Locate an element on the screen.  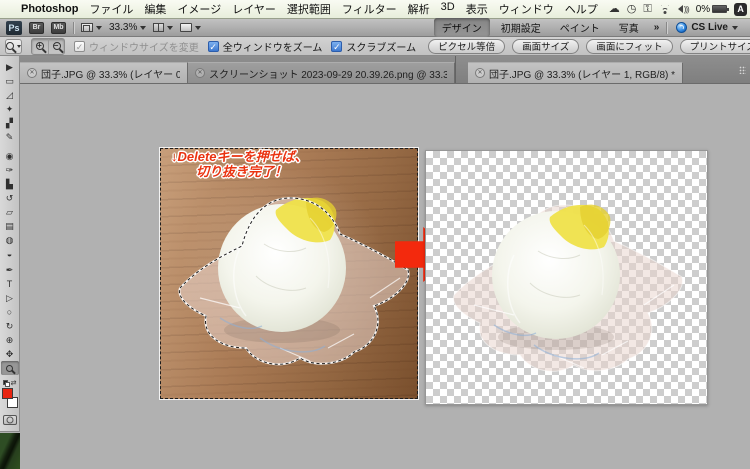
menu-bar-status: ☁ ◷ ⚿ ))) 0% A 英字 金 20:40 ≡ is located at coordinates (679, 9).